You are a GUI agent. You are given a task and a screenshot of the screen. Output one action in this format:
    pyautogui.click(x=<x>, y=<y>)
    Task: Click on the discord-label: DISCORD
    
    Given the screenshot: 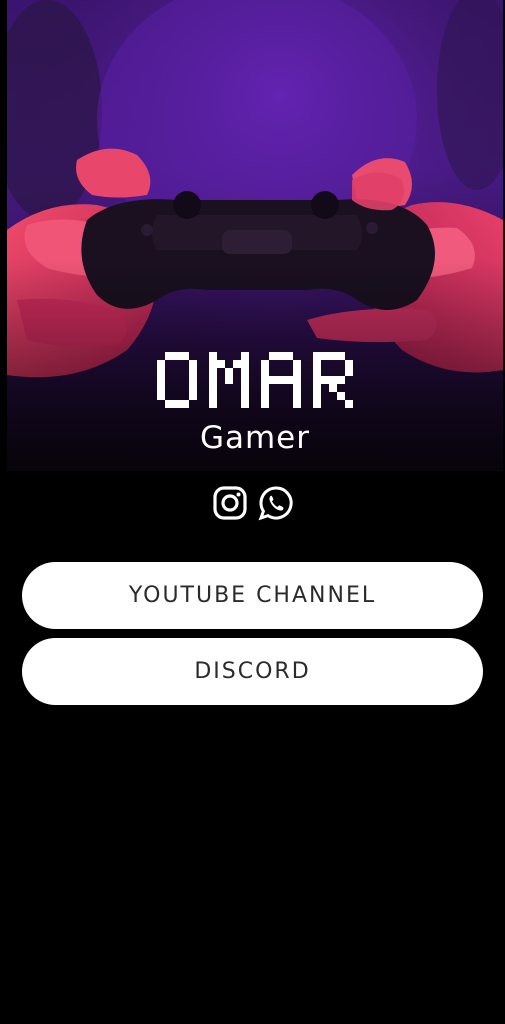 What is the action you would take?
    pyautogui.click(x=252, y=671)
    